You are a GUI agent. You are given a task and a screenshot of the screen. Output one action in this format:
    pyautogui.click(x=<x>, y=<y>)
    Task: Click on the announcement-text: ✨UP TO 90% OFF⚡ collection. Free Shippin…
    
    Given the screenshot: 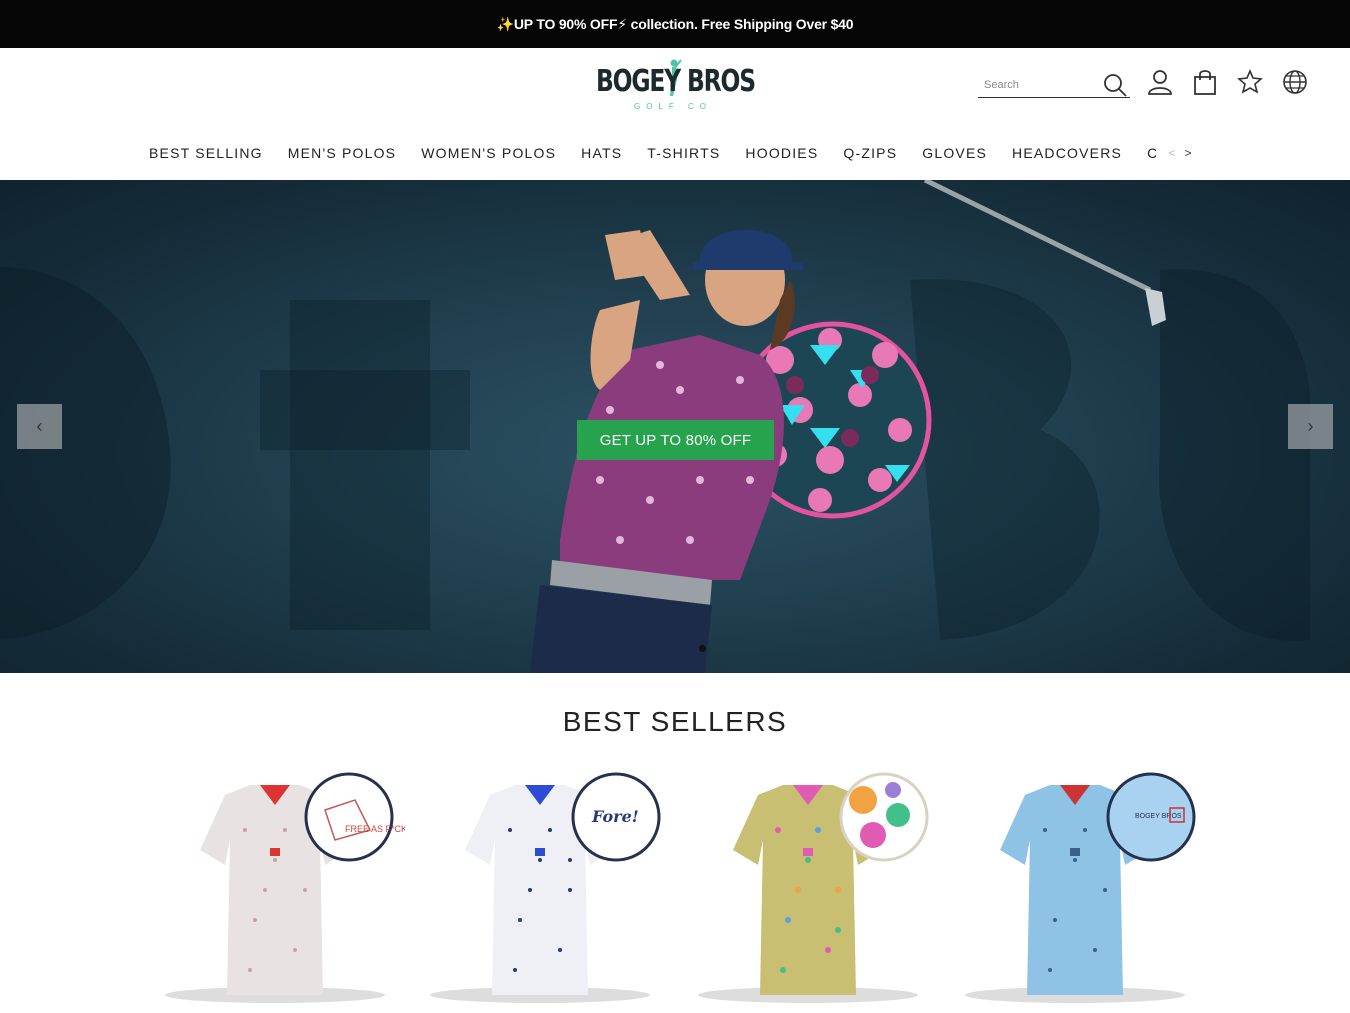 What is the action you would take?
    pyautogui.click(x=675, y=23)
    